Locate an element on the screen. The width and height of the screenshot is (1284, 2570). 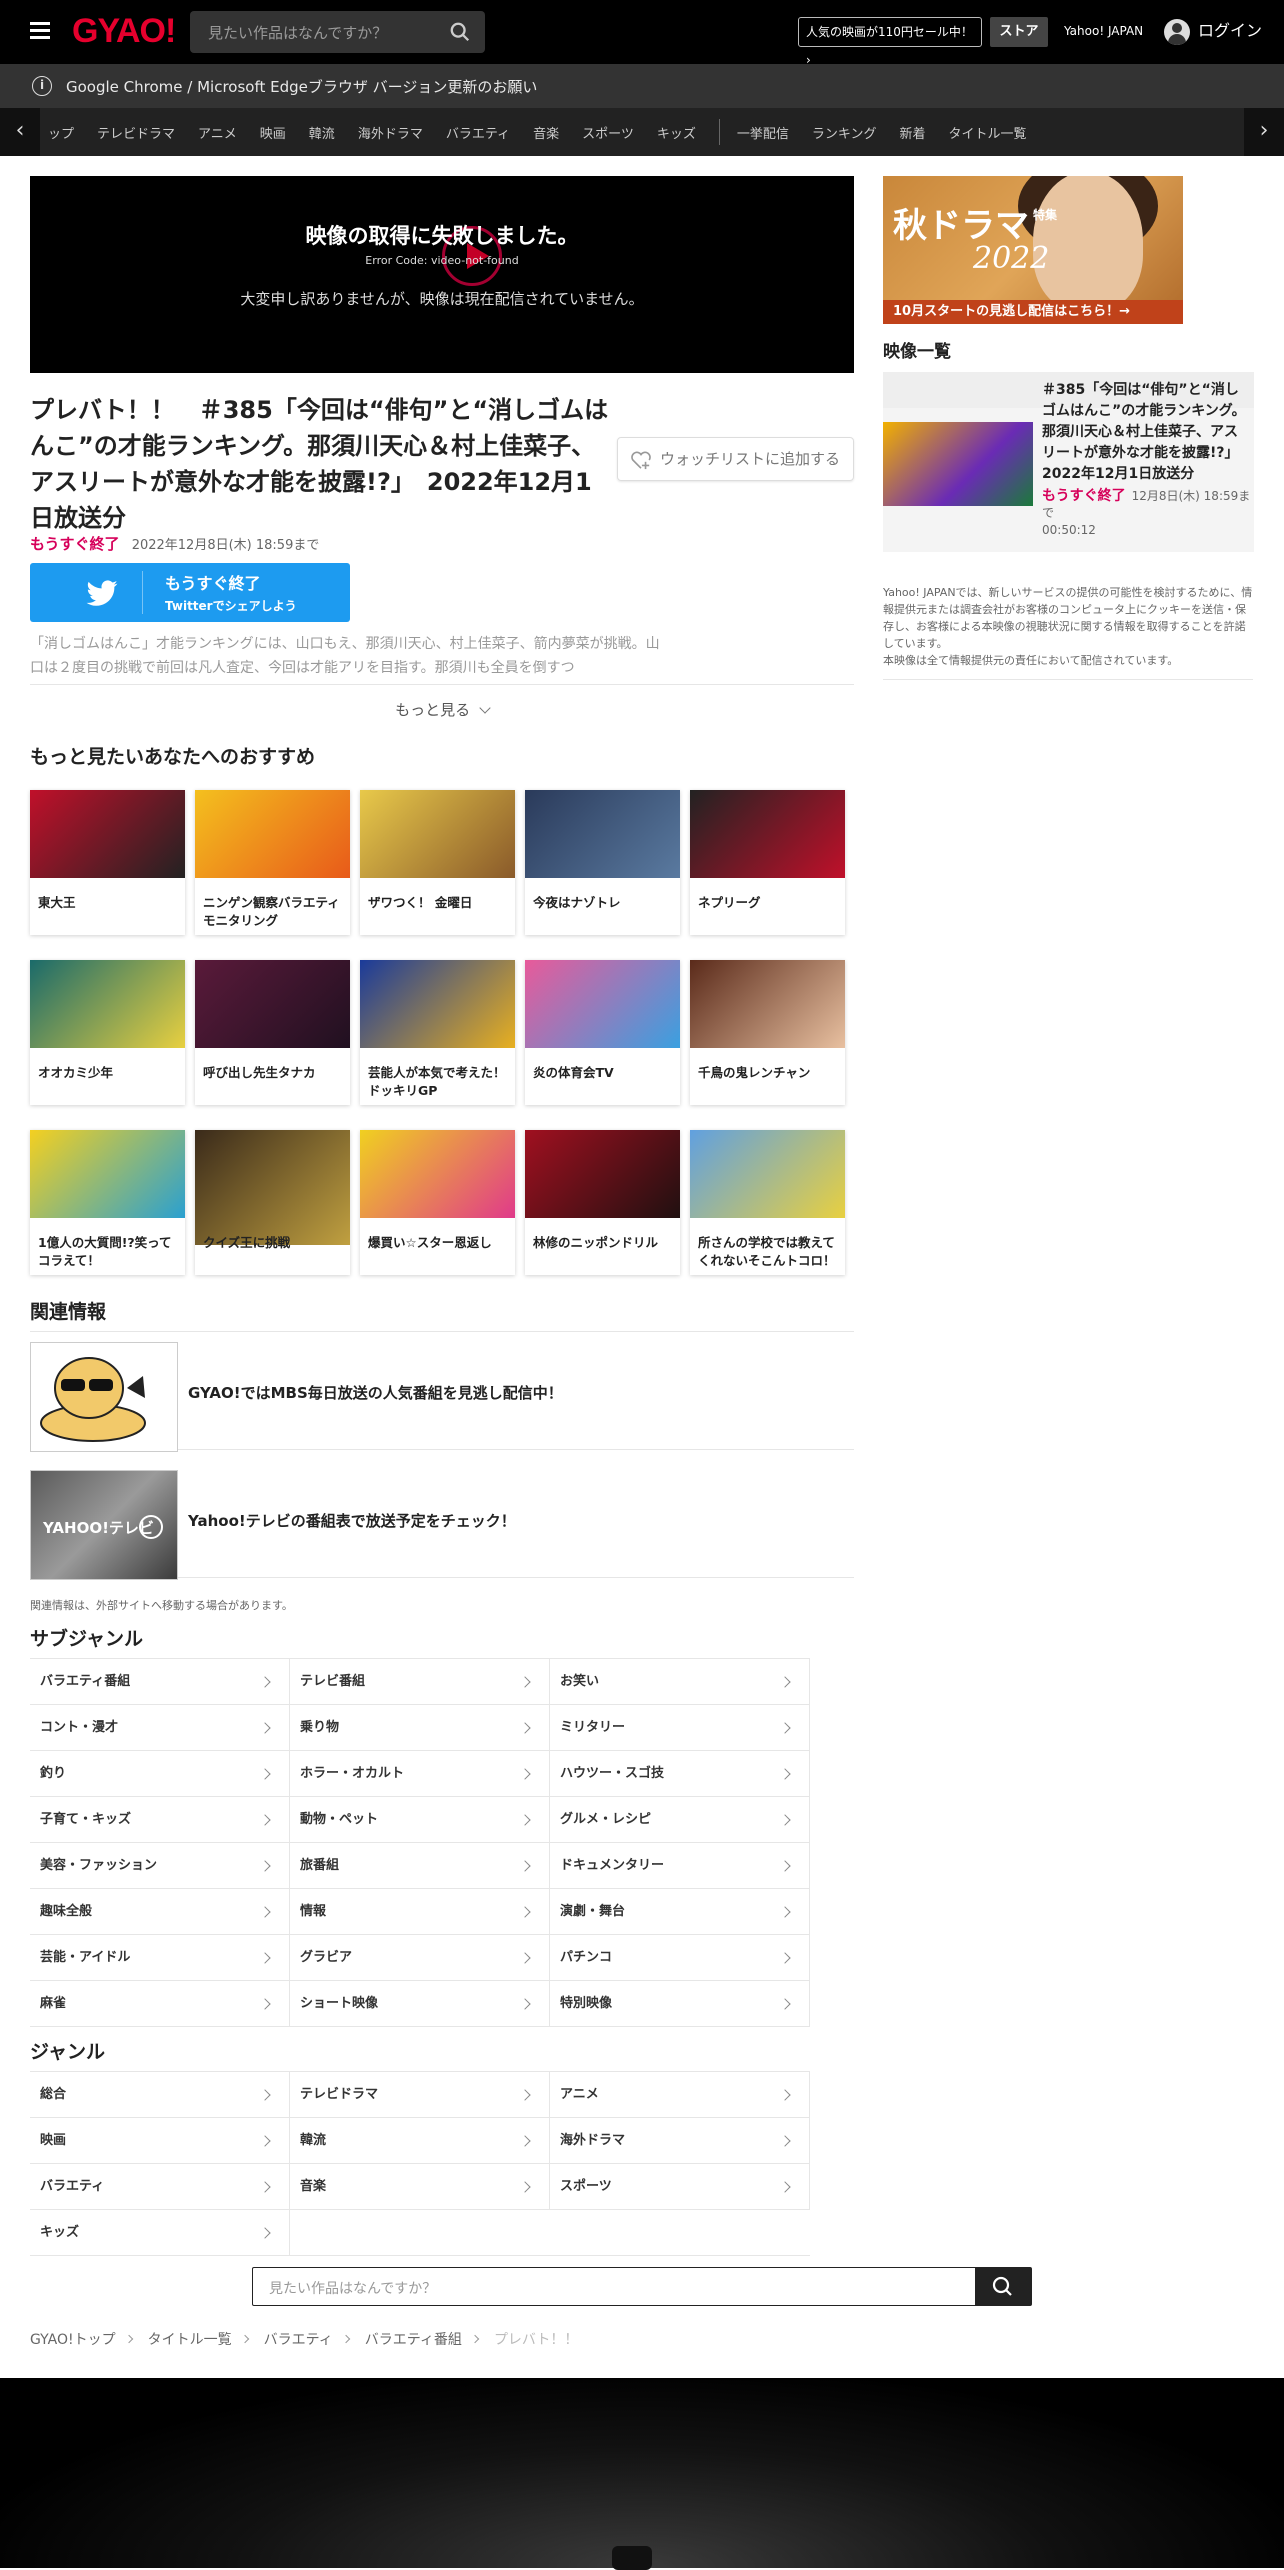
subgenre-link: ドキュメンタリー is located at coordinates (680, 1866).